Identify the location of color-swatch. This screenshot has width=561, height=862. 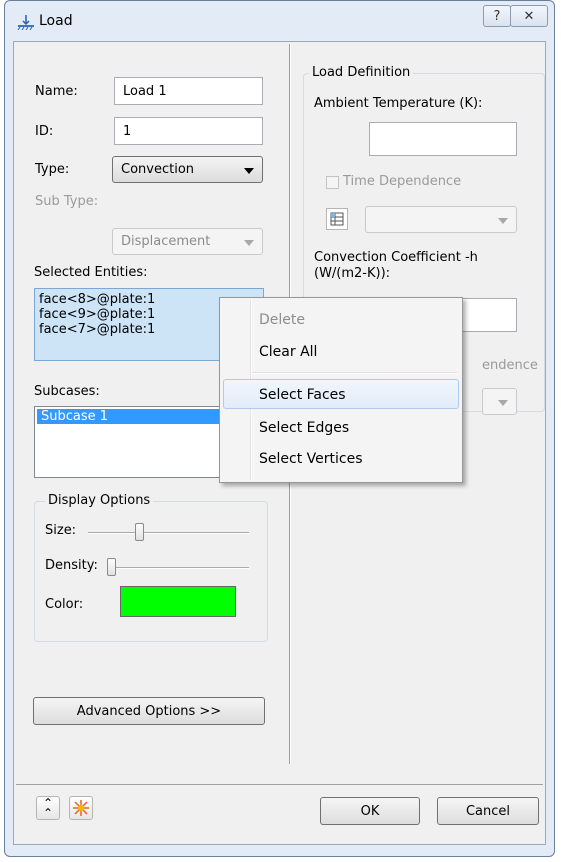
(178, 601).